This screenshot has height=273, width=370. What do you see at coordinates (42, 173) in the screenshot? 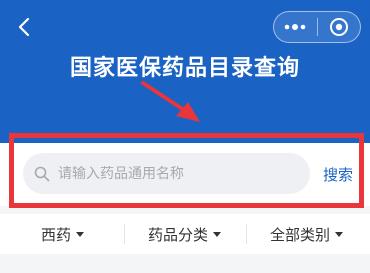
I see `search-icon` at bounding box center [42, 173].